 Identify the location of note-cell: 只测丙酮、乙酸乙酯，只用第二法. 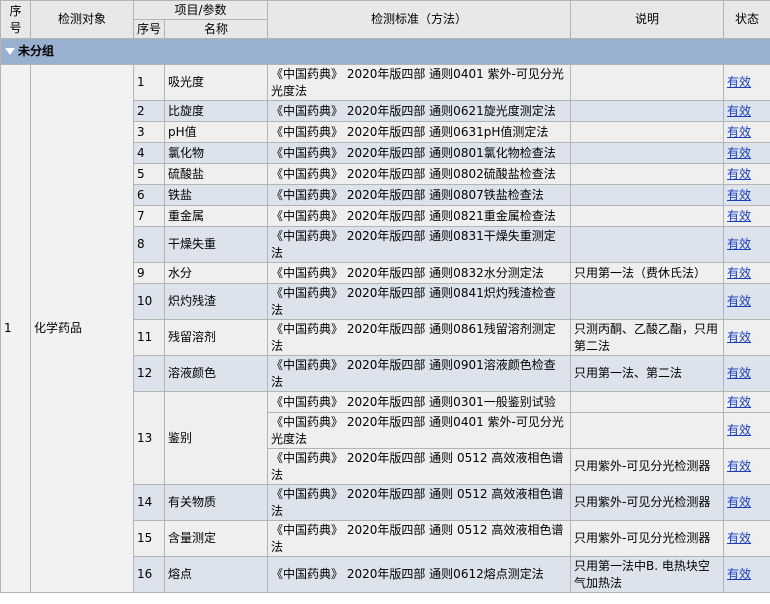
(647, 337).